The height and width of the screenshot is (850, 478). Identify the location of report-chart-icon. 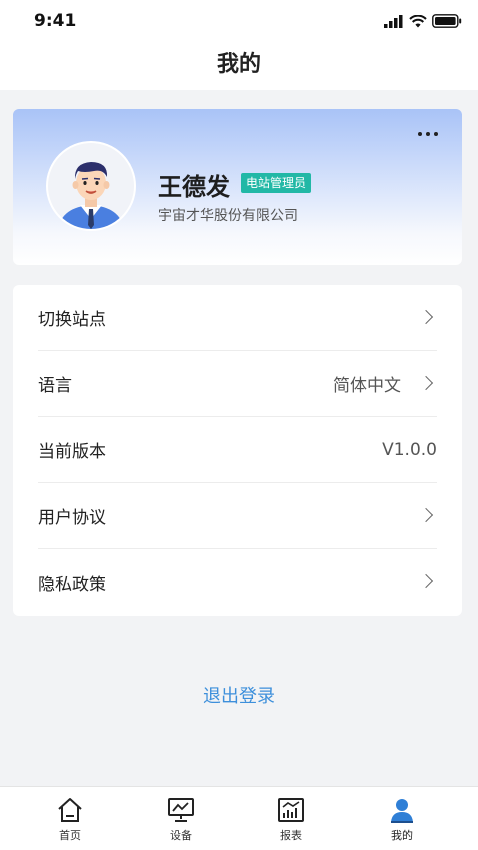
(291, 810).